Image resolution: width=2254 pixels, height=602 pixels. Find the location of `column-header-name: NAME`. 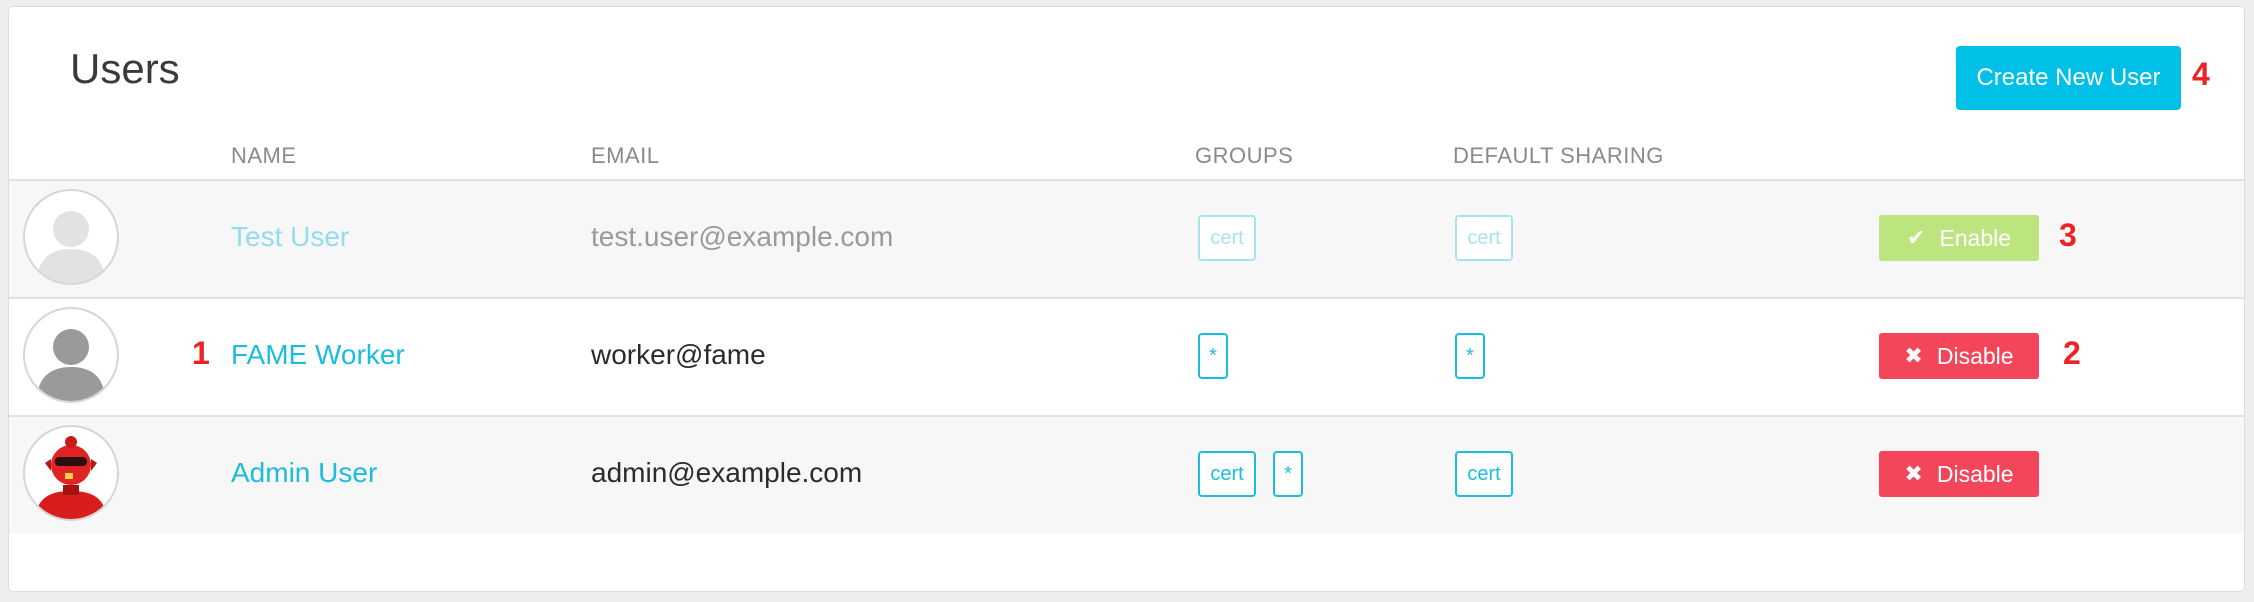

column-header-name: NAME is located at coordinates (264, 155).